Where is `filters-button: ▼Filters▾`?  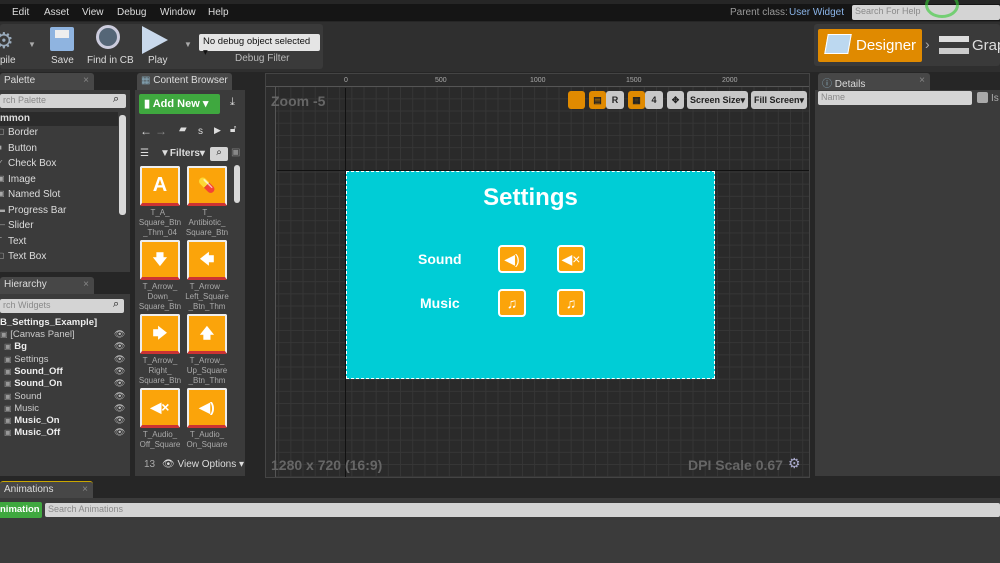 filters-button: ▼Filters▾ is located at coordinates (182, 153).